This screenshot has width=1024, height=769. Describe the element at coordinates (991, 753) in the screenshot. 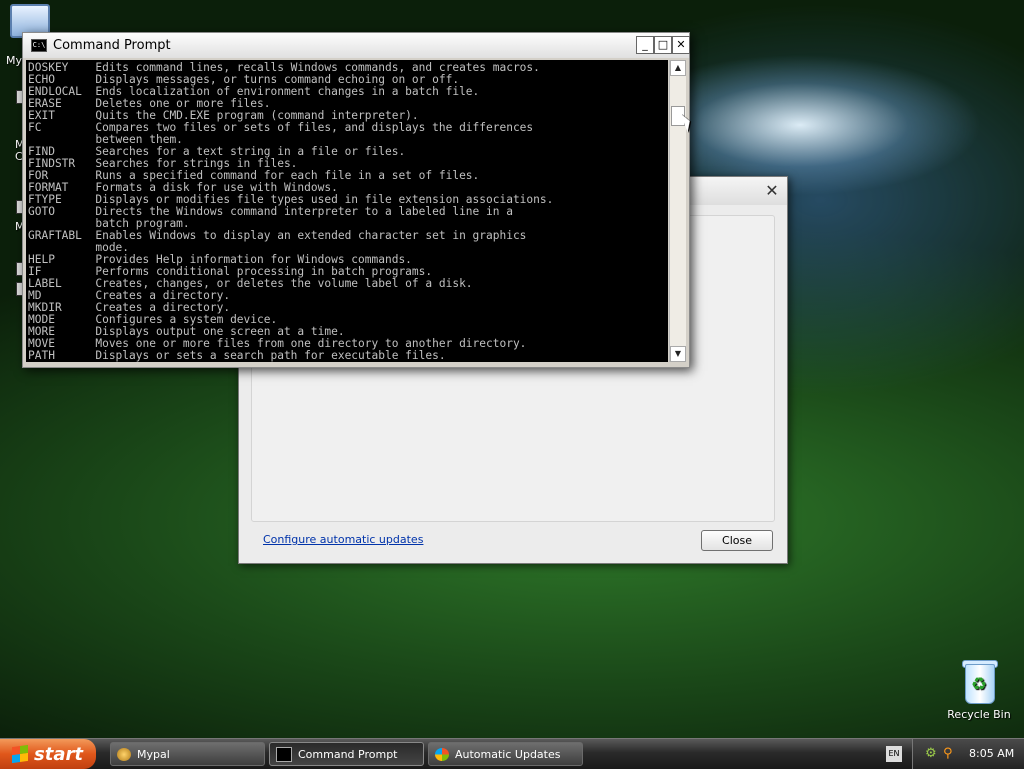

I see `clock: 8:05 AM` at that location.